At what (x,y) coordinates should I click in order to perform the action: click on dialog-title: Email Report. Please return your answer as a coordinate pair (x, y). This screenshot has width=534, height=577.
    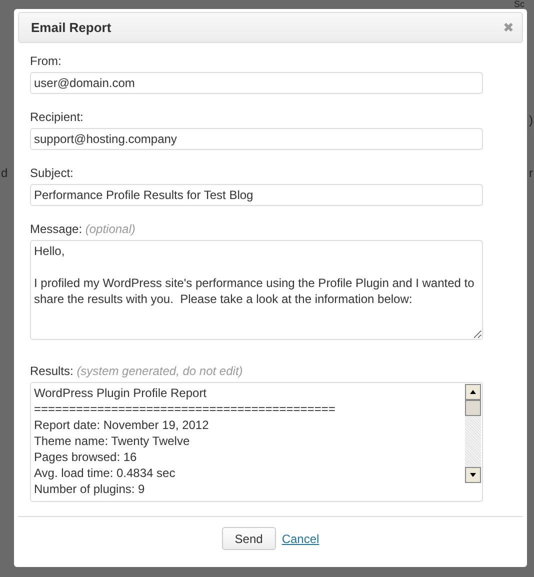
    Looking at the image, I should click on (71, 27).